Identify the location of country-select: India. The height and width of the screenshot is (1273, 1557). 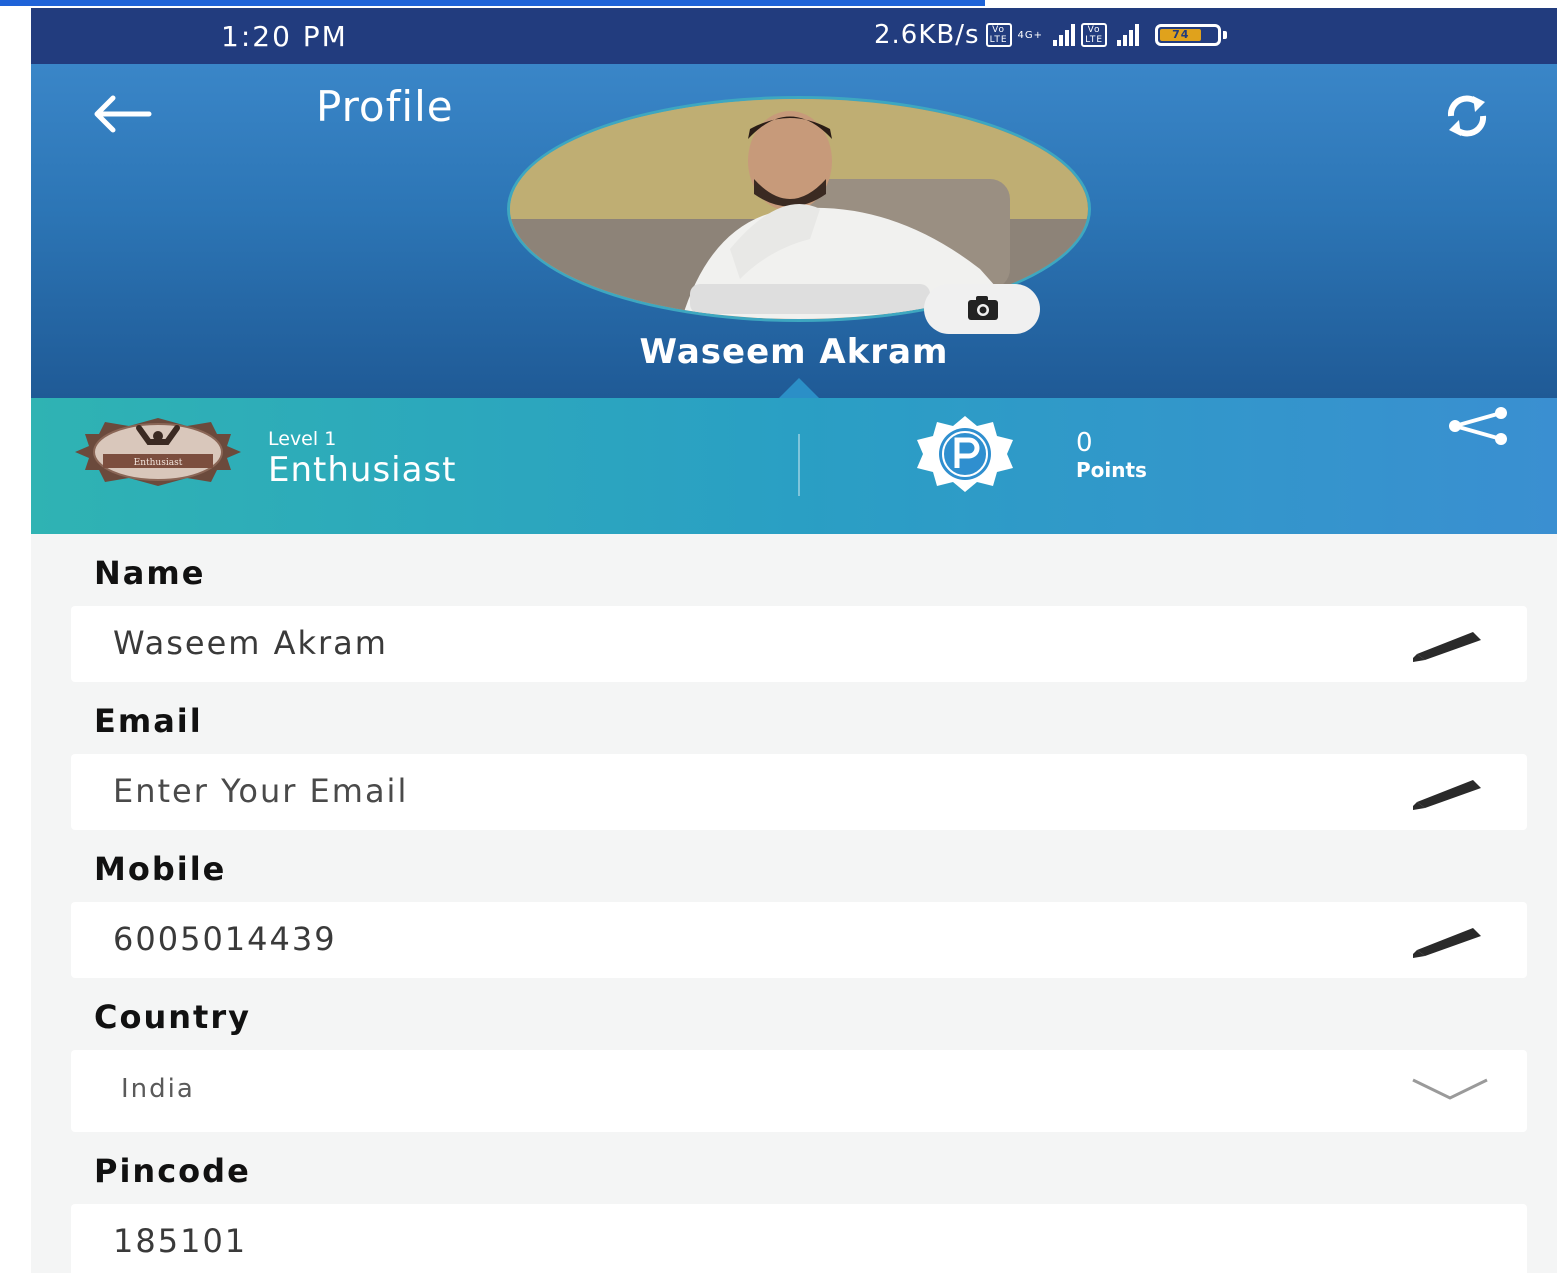
(799, 1091).